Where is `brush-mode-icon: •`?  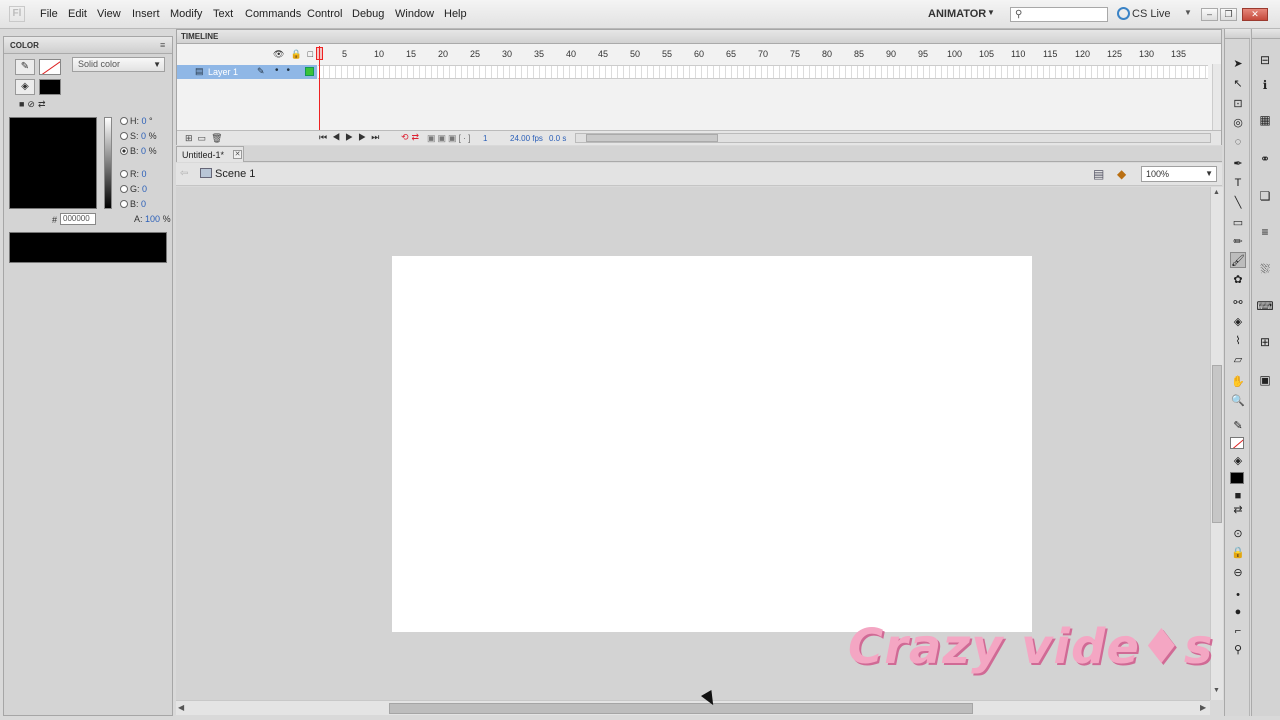
brush-mode-icon: • is located at coordinates (1238, 595).